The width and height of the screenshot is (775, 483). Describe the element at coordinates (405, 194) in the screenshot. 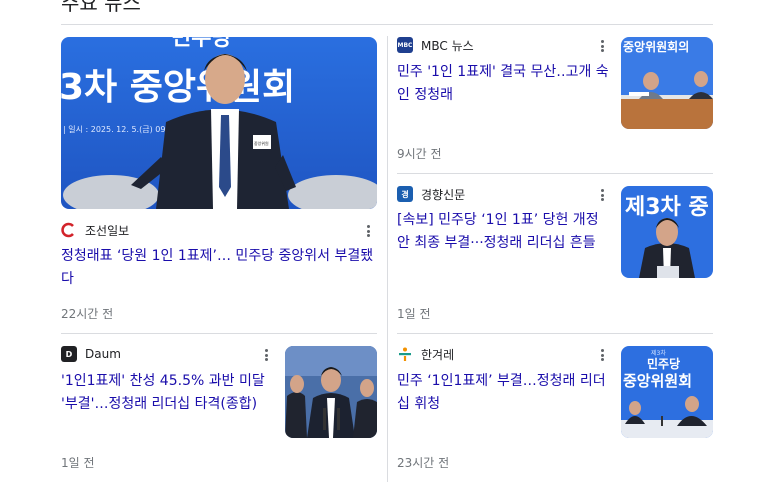

I see `kyunghyang-logo-icon: 경` at that location.